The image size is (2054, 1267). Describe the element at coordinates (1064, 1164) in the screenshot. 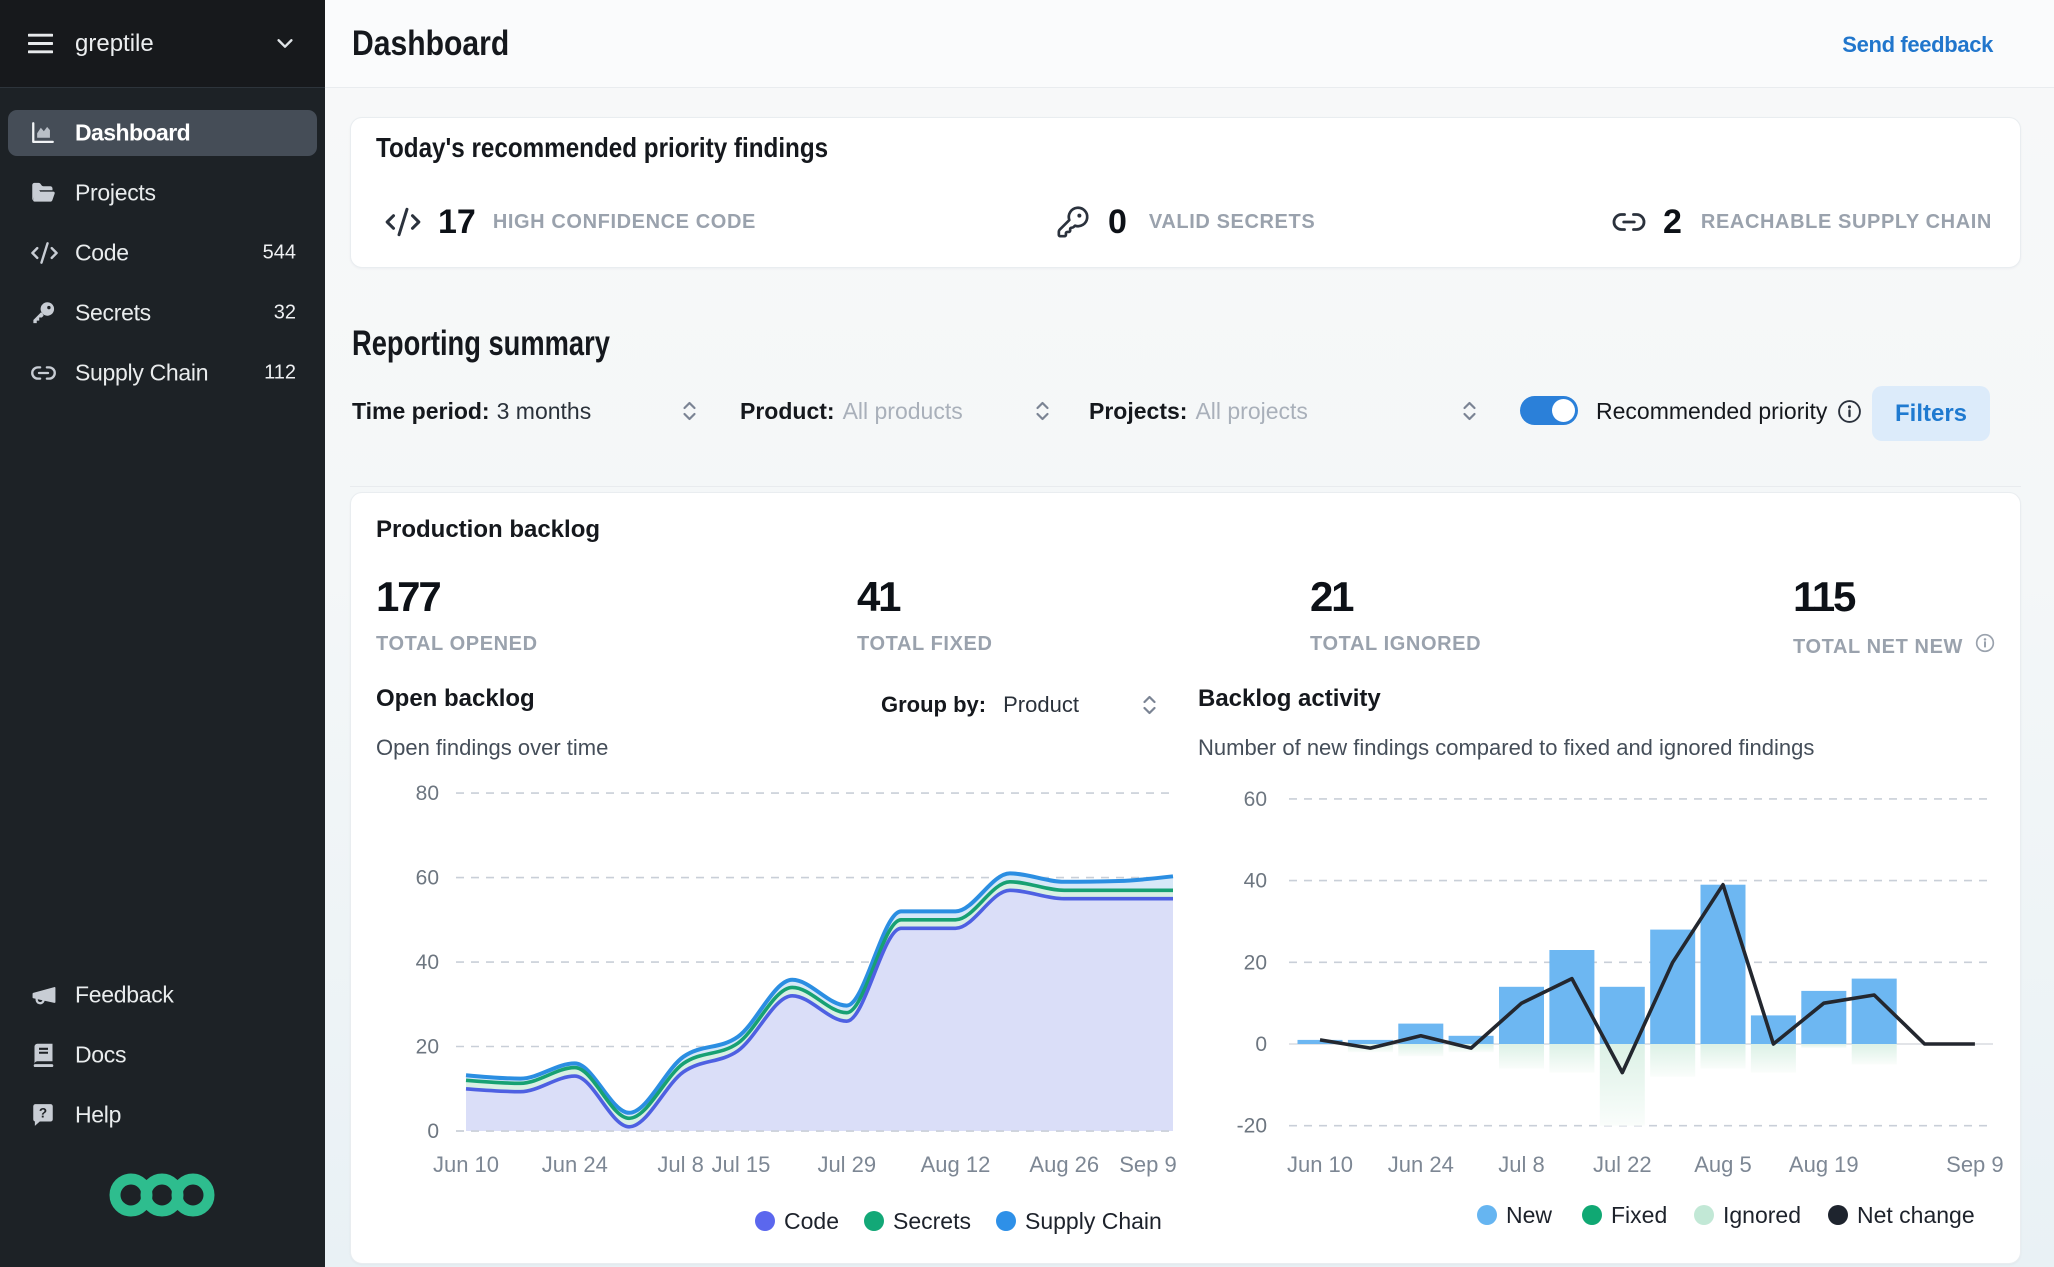

I see `svg-text: Aug 26` at that location.